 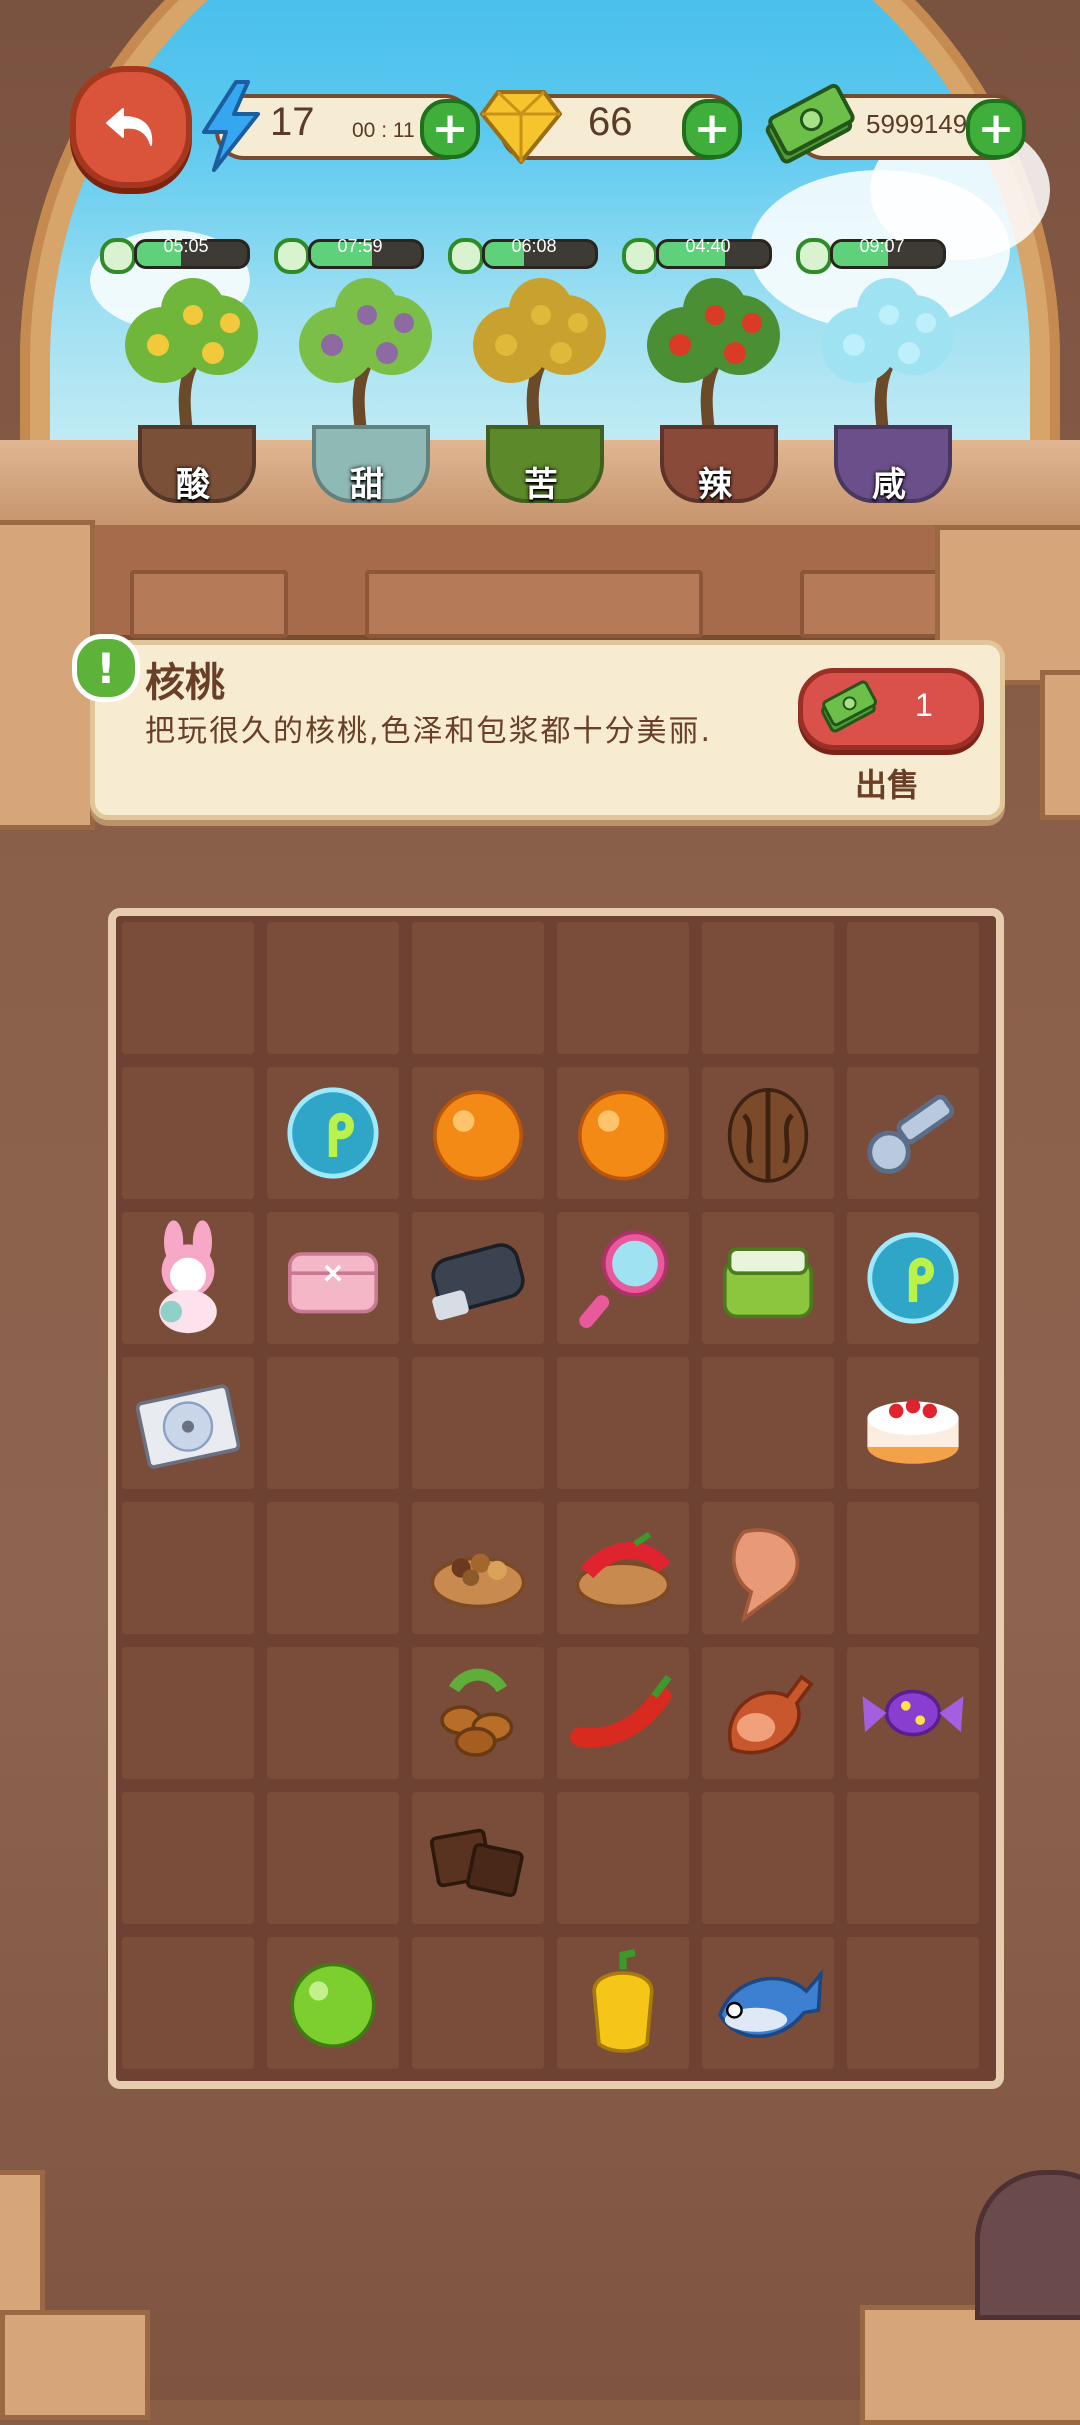 What do you see at coordinates (367, 485) in the screenshot?
I see `plant-label: 甜` at bounding box center [367, 485].